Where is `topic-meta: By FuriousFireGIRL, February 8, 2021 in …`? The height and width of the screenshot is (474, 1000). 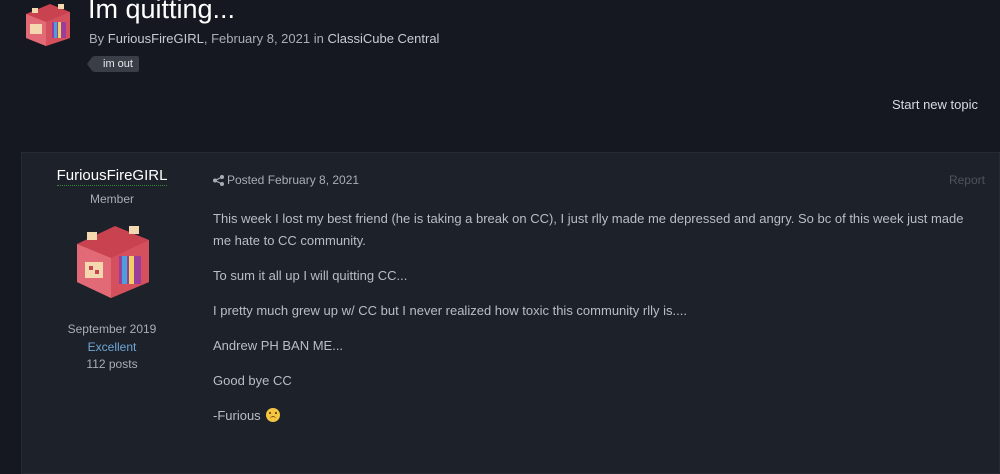
topic-meta: By FuriousFireGIRL, February 8, 2021 in … is located at coordinates (264, 38).